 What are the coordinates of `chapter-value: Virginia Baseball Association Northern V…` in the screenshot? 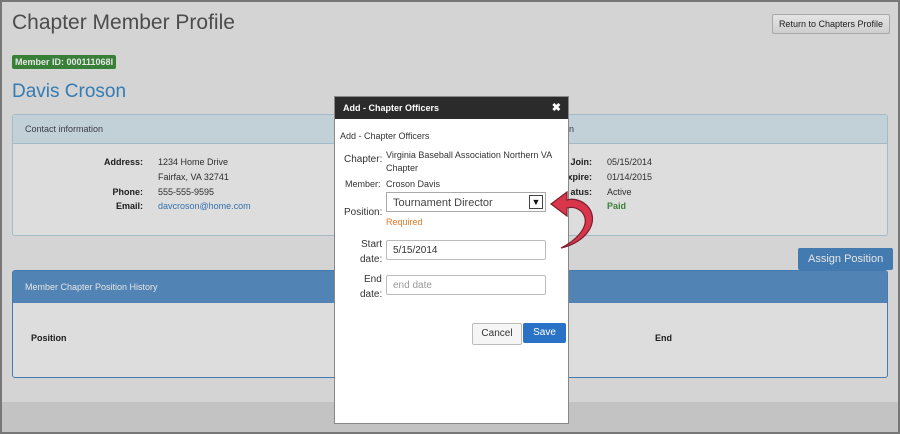 It's located at (469, 161).